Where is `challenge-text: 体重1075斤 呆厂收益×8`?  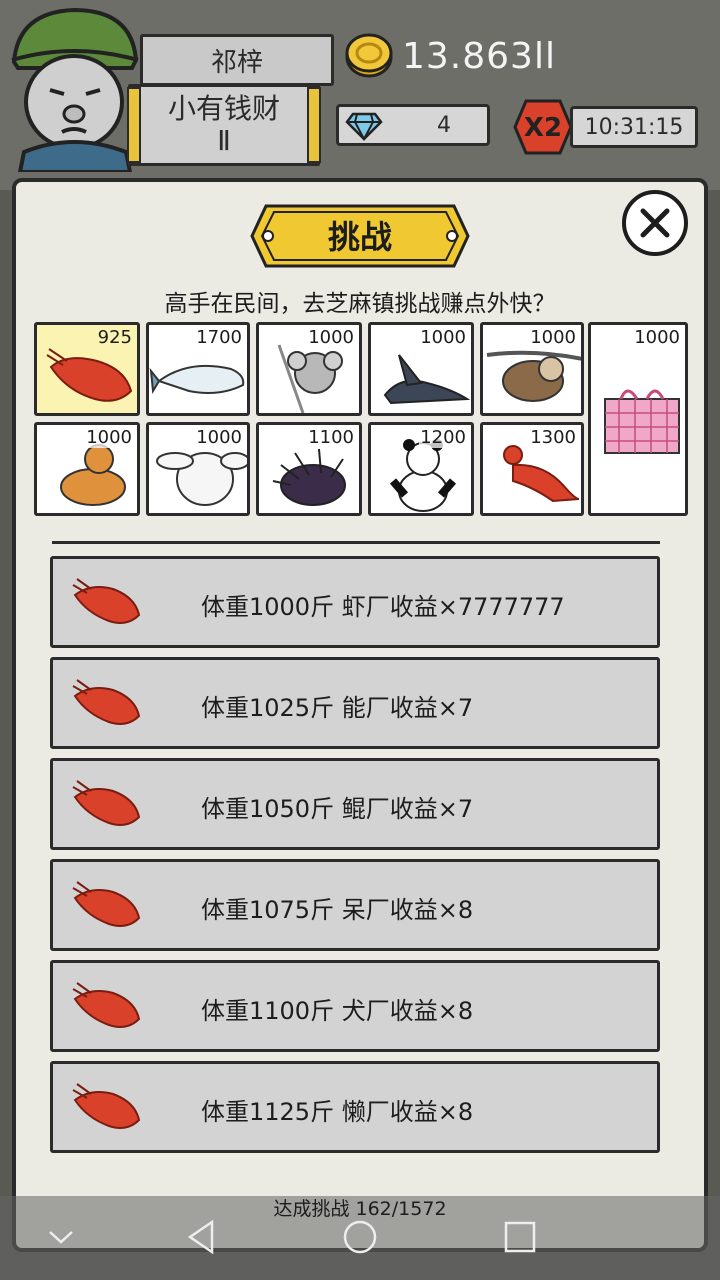 challenge-text: 体重1075斤 呆厂收益×8 is located at coordinates (337, 910).